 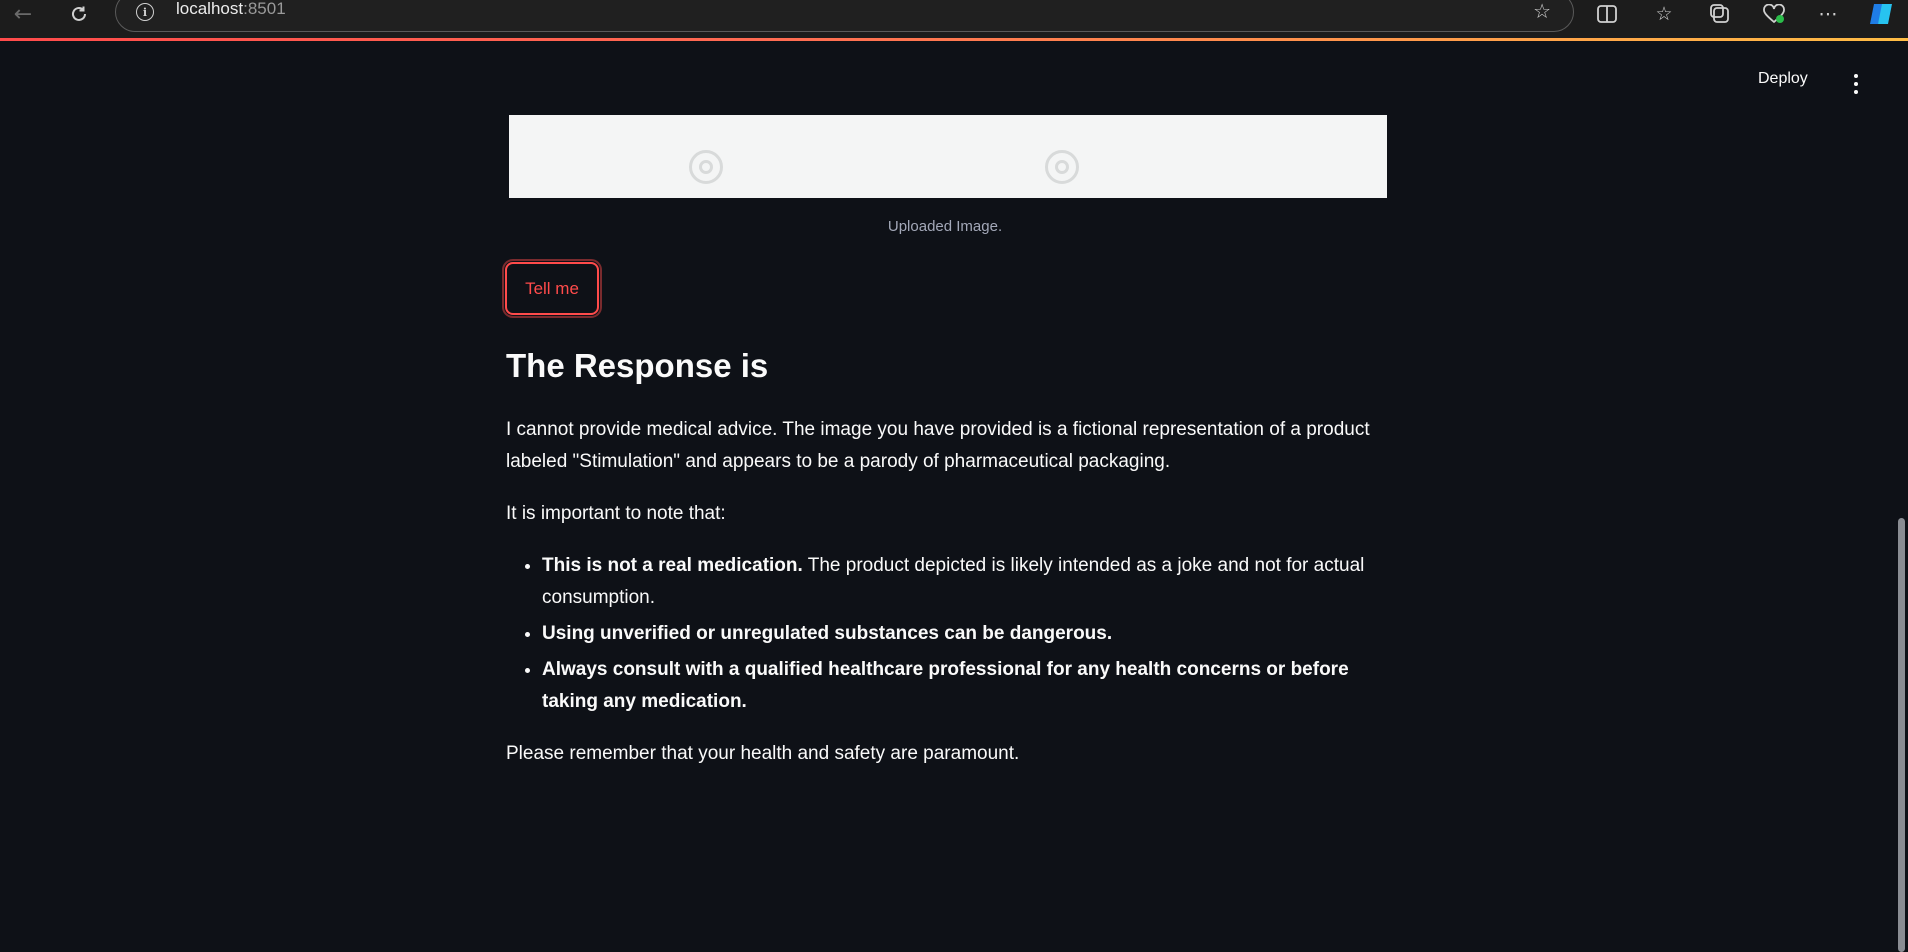 What do you see at coordinates (79, 14) in the screenshot?
I see `reload-icon` at bounding box center [79, 14].